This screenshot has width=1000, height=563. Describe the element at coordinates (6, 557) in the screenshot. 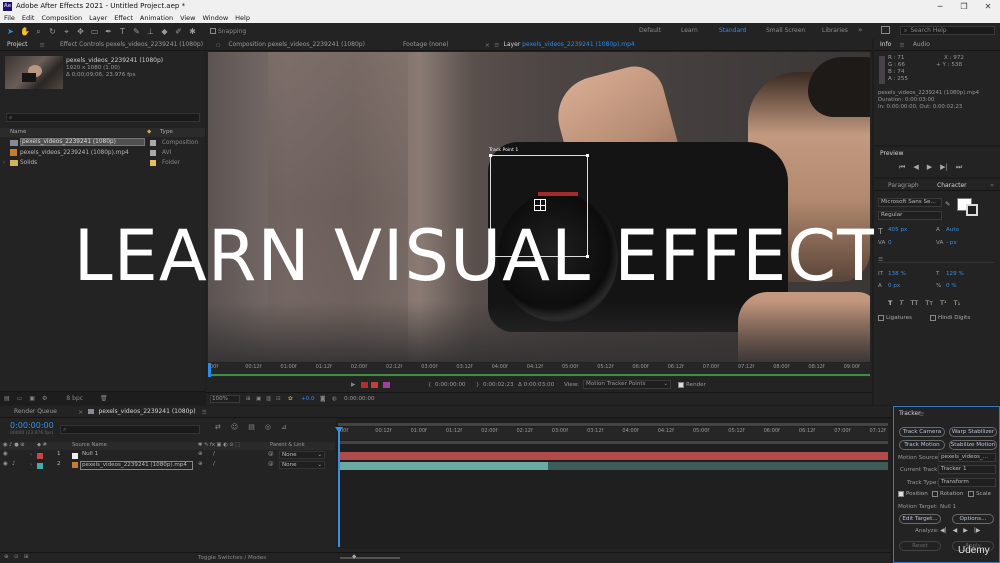

I see `render-time-icon: ⊕` at that location.